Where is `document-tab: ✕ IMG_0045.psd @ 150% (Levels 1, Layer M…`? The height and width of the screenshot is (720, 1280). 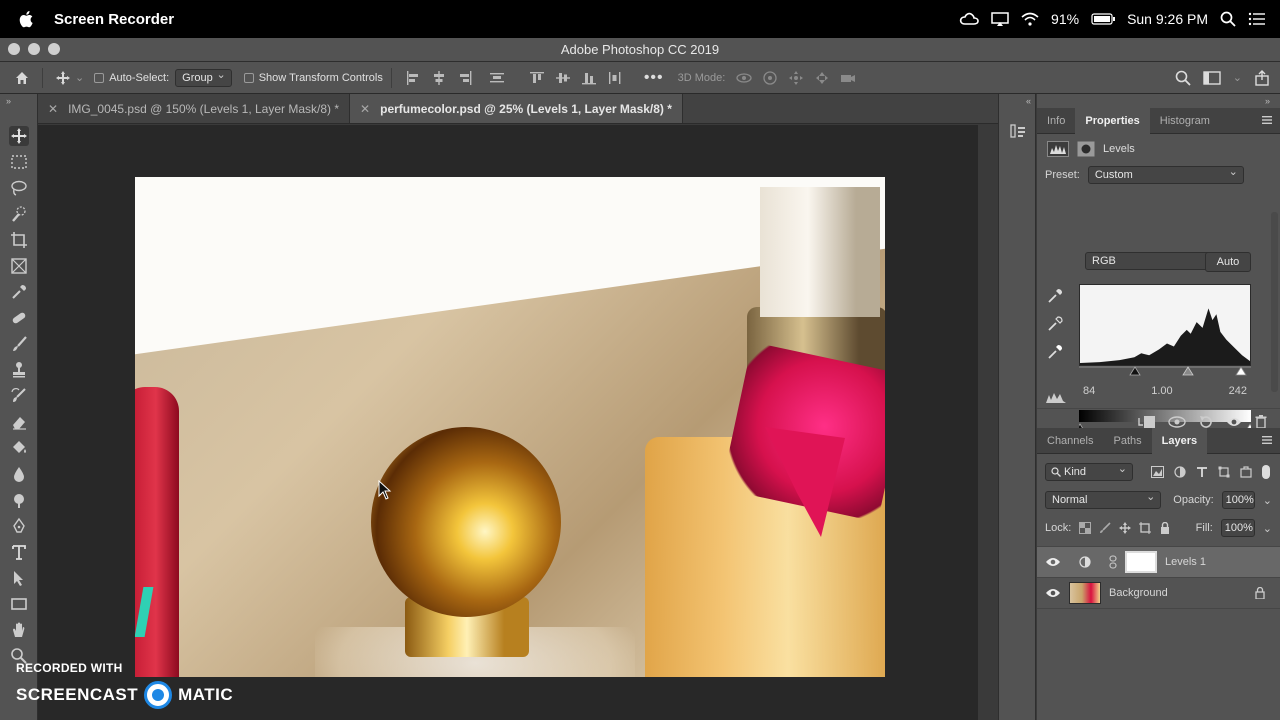
document-tab: ✕ IMG_0045.psd @ 150% (Levels 1, Layer M… is located at coordinates (194, 108).